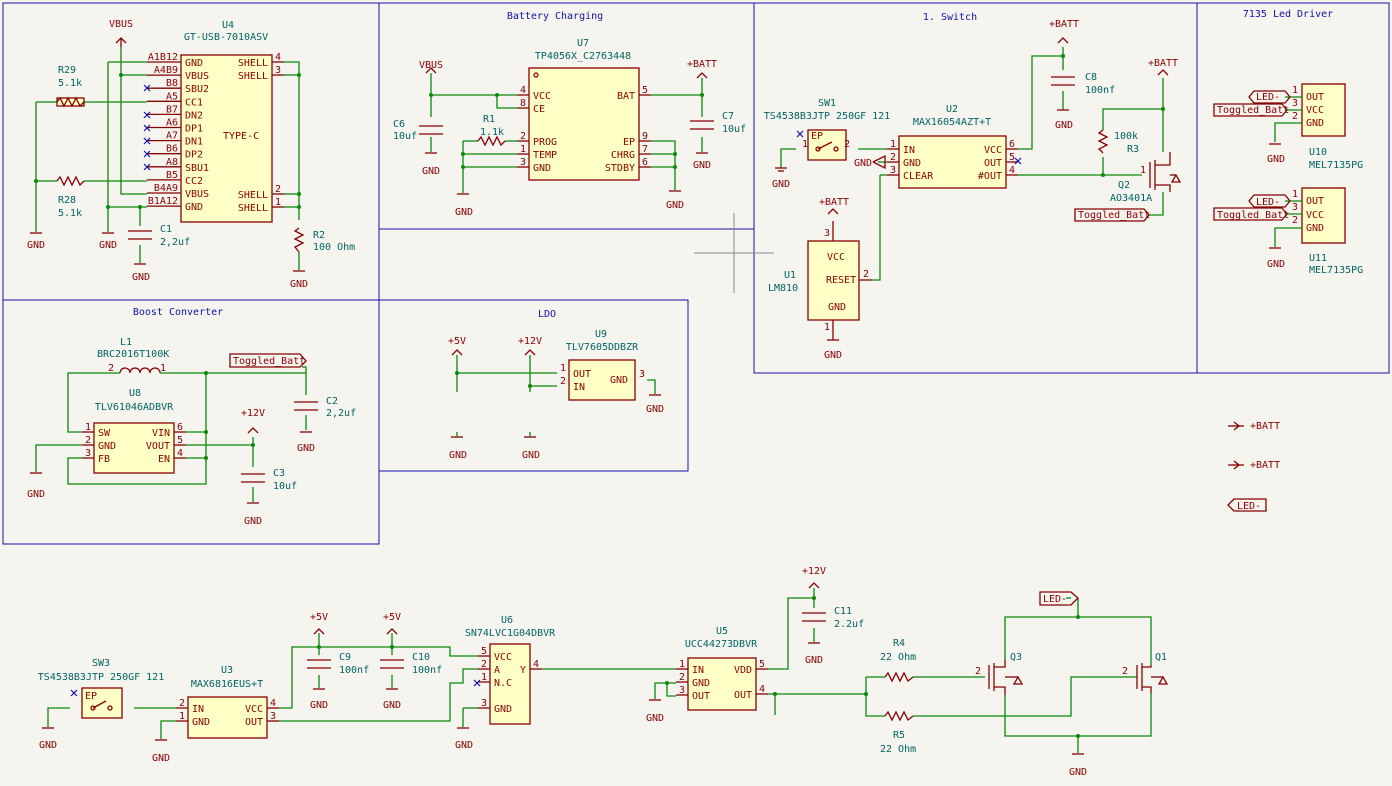 This screenshot has height=786, width=1392. I want to click on r4-resistor: R4 22 Ohm, so click(898, 660).